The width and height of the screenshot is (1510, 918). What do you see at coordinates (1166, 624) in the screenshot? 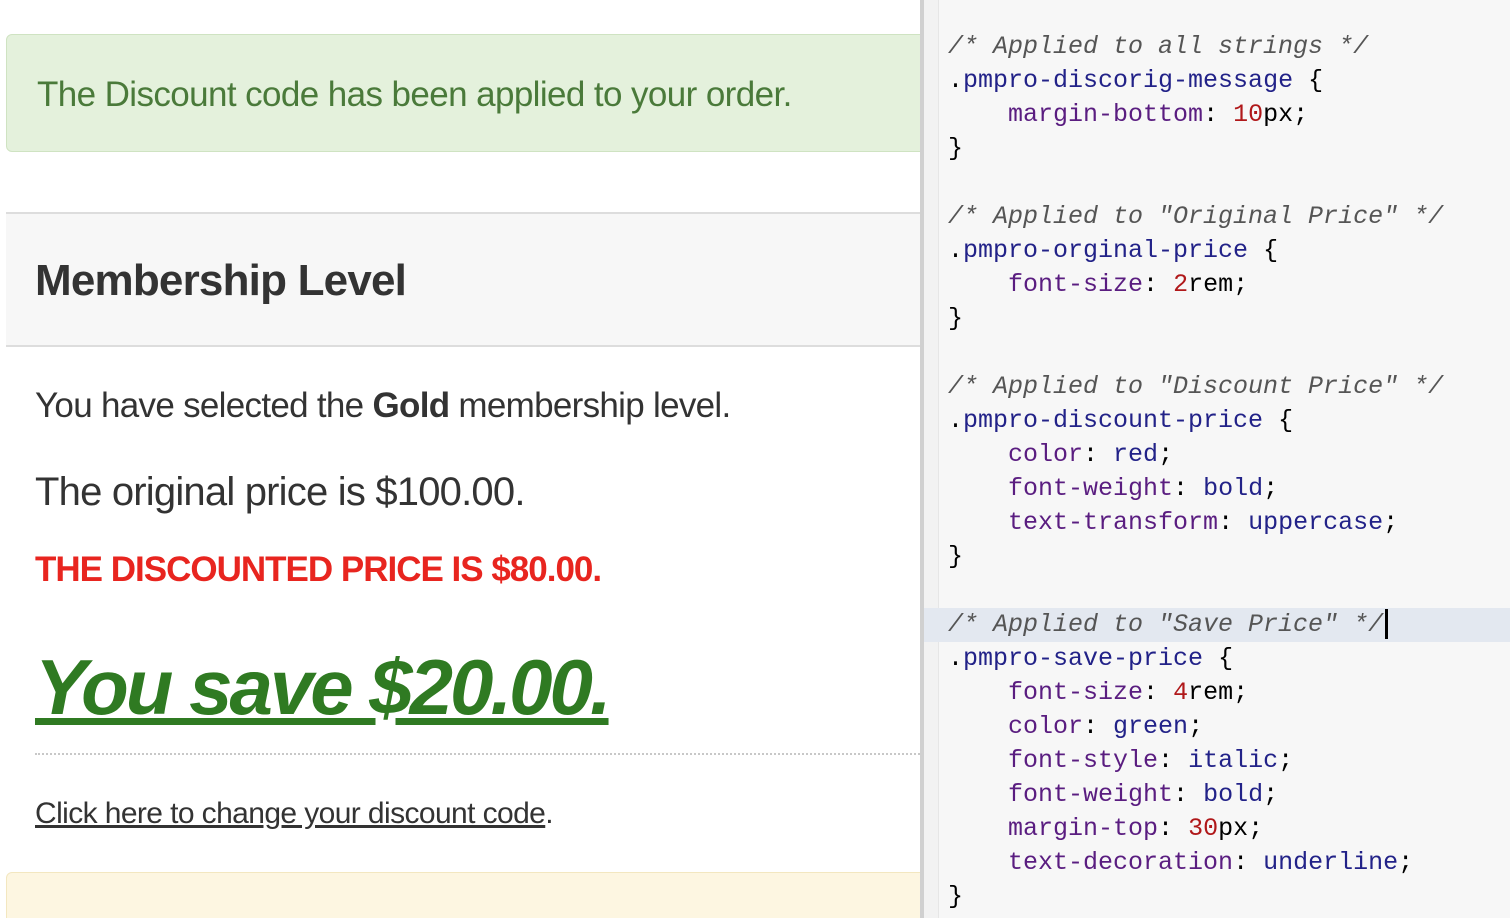
I see `code-comment: /* Applied to "Save Price" */` at bounding box center [1166, 624].